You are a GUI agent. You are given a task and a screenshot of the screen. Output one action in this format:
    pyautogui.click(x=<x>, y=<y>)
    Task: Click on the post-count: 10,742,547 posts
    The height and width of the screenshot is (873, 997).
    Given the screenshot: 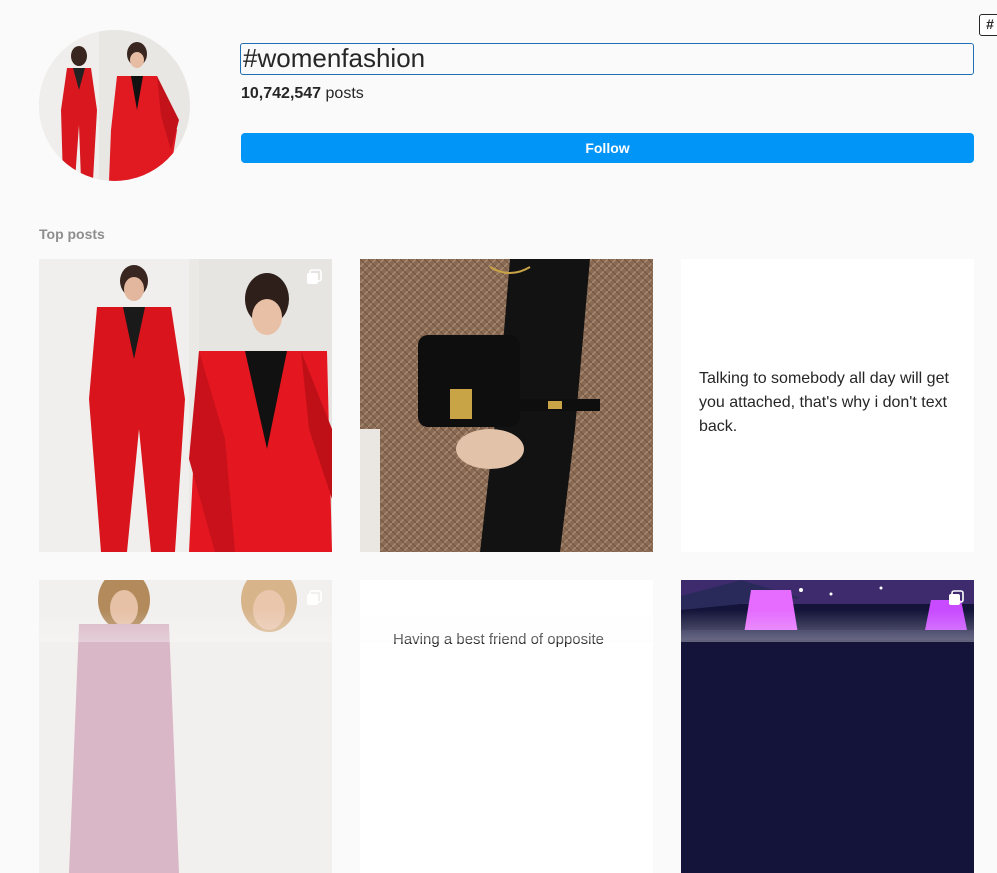 What is the action you would take?
    pyautogui.click(x=302, y=94)
    